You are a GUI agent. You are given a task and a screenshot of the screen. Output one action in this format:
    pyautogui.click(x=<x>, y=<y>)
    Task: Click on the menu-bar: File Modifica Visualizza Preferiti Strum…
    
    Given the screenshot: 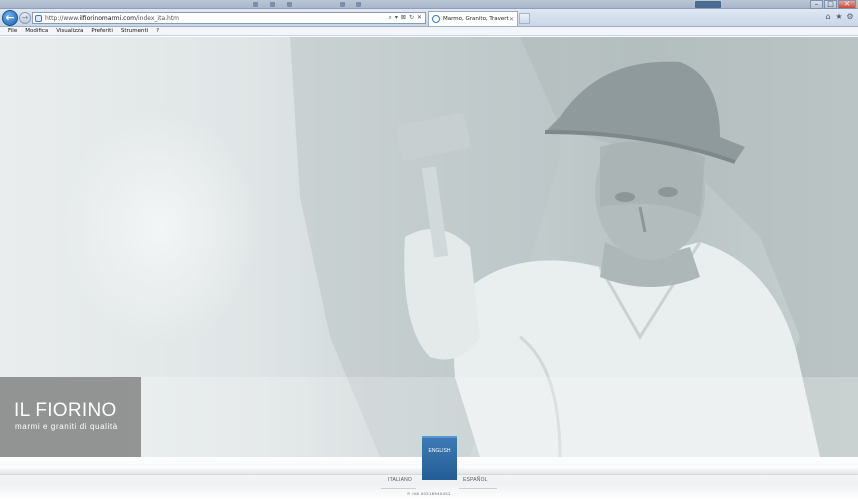 What is the action you would take?
    pyautogui.click(x=429, y=31)
    